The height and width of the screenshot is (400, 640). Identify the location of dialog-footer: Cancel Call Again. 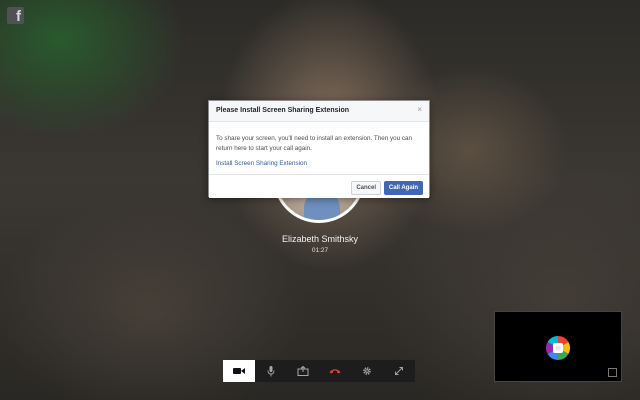
(319, 186).